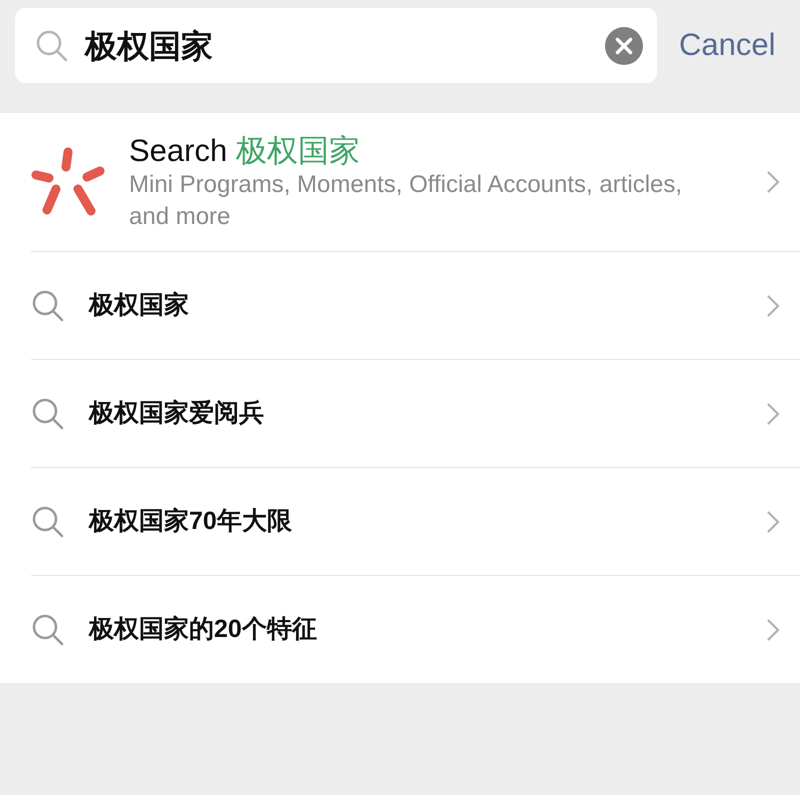 This screenshot has height=795, width=800. What do you see at coordinates (716, 45) in the screenshot?
I see `cancel-button: Cancel` at bounding box center [716, 45].